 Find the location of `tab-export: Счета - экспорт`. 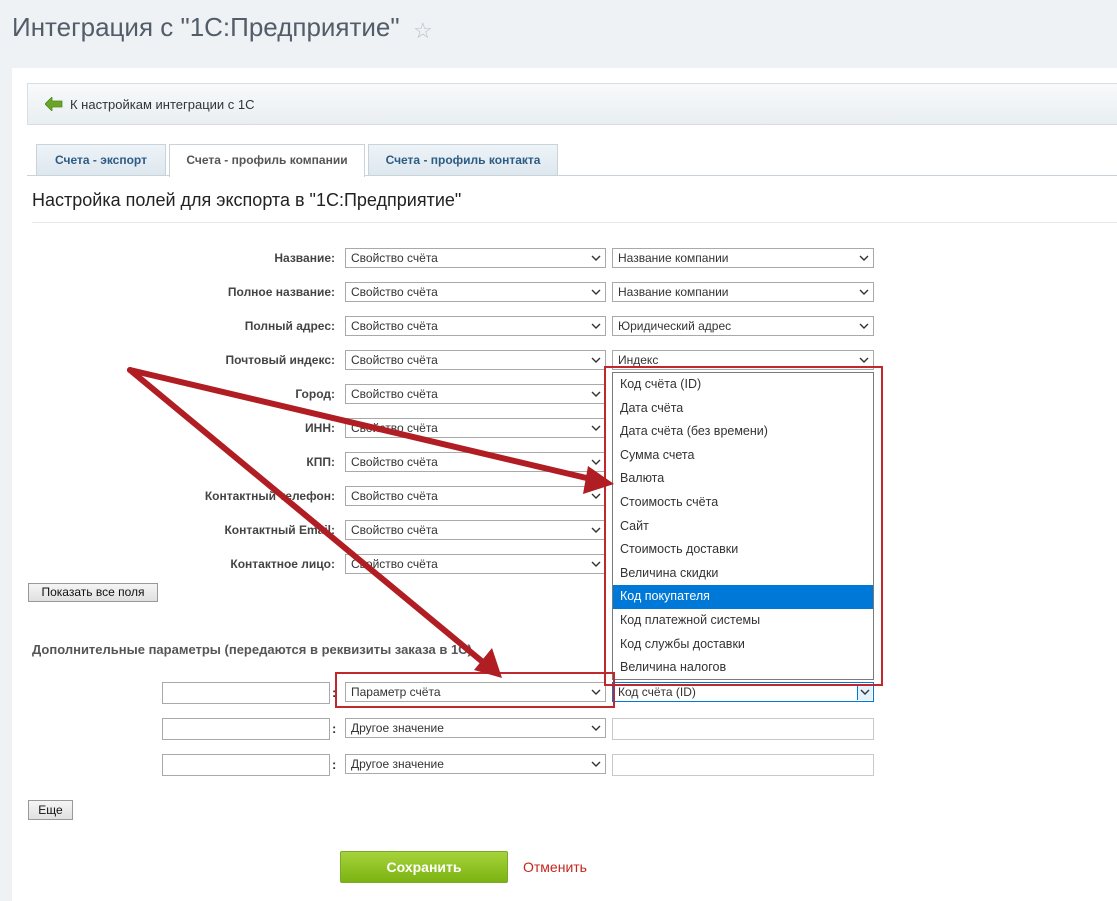

tab-export: Счета - экспорт is located at coordinates (101, 159).